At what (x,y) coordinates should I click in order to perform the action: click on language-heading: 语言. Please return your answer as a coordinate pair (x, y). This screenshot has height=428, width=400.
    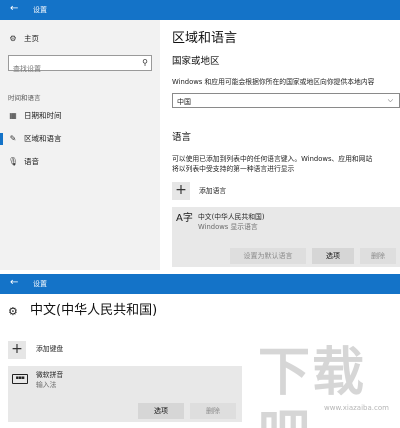
    Looking at the image, I should click on (182, 137).